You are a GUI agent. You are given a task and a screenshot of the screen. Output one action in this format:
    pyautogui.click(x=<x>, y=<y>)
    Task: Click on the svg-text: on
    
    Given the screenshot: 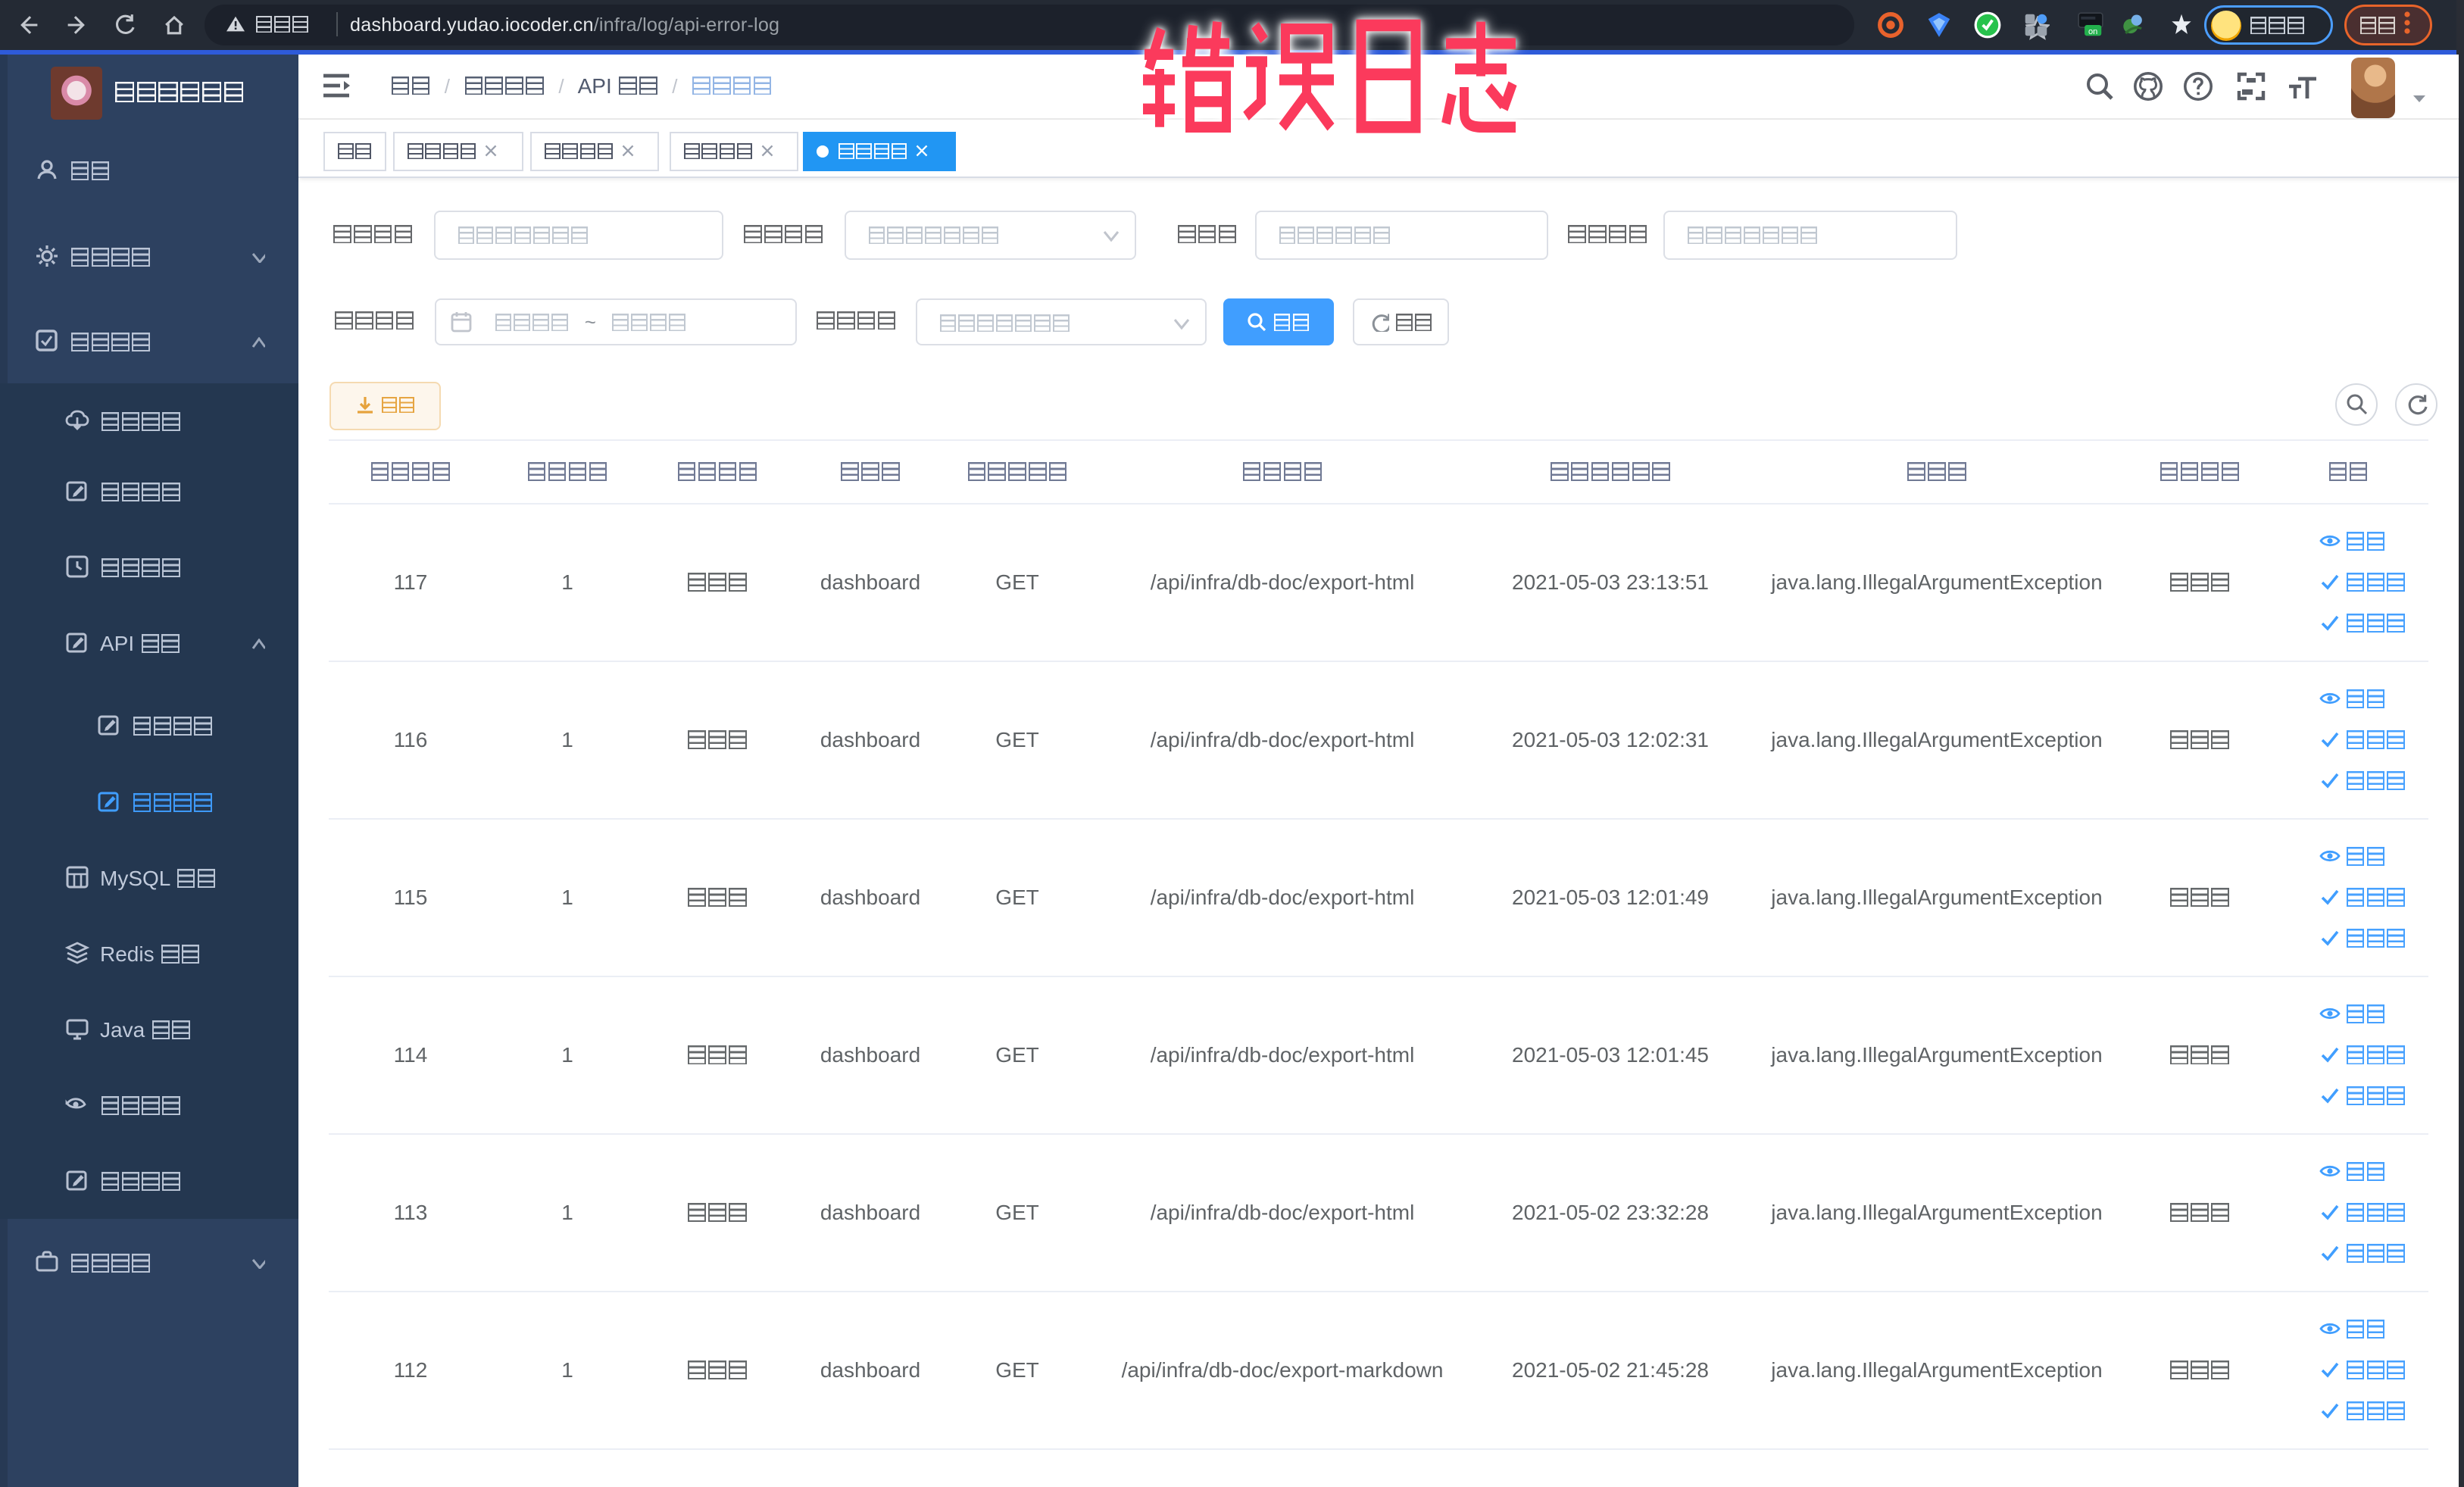 What is the action you would take?
    pyautogui.click(x=2092, y=31)
    